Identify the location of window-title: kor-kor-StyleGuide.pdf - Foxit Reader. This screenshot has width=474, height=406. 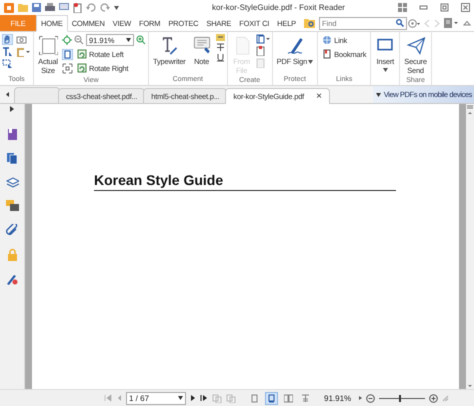
(278, 7).